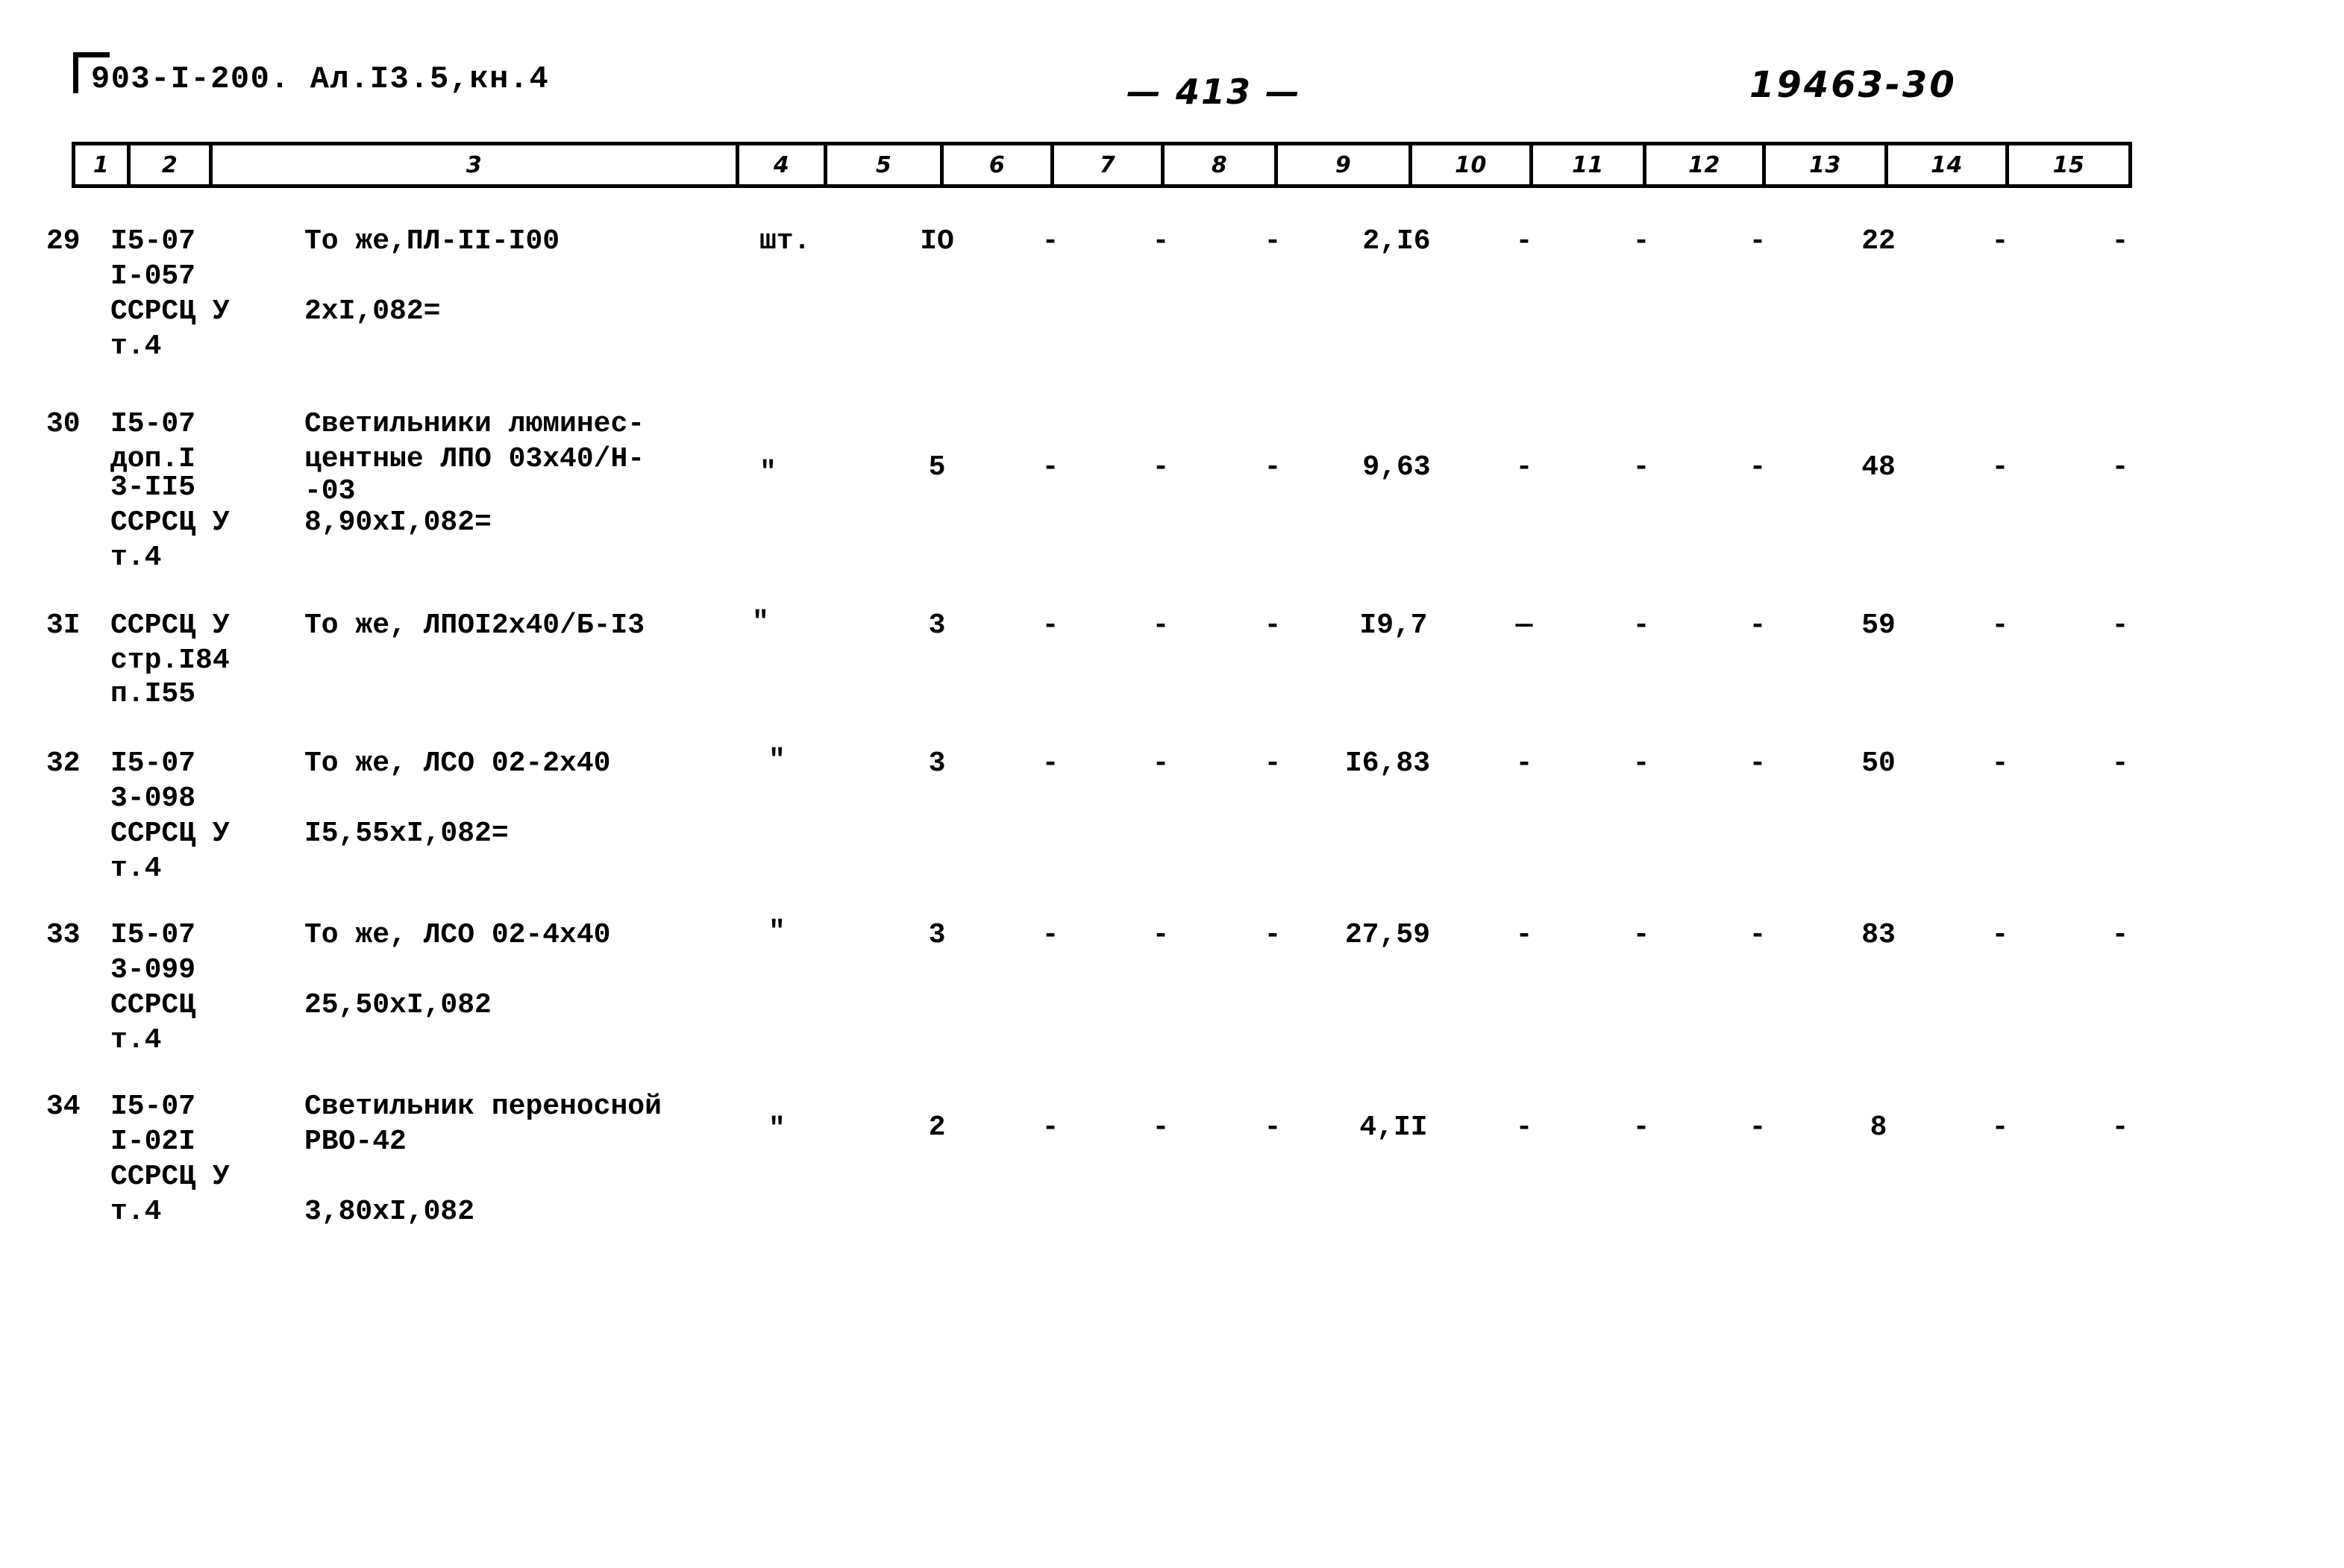 This screenshot has height=1568, width=2344. What do you see at coordinates (474, 625) in the screenshot?
I see `row-desc-1: То же, ЛПОI2х40/Б-I3` at bounding box center [474, 625].